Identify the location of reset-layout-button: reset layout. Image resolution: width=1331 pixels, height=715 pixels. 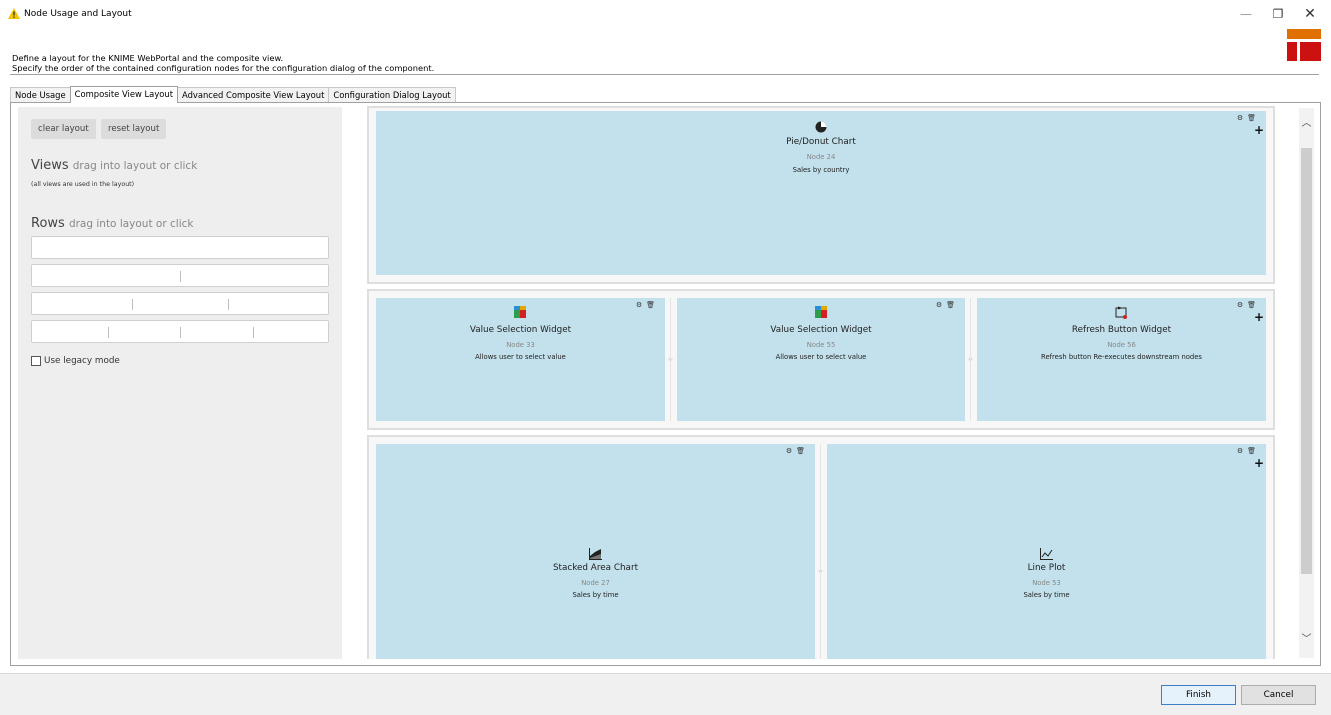
(134, 129).